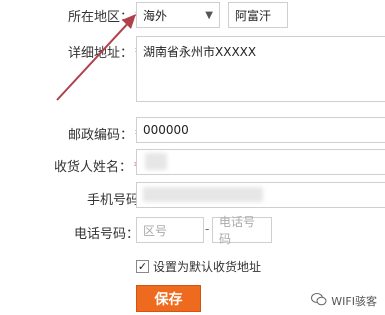 This screenshot has height=315, width=385. I want to click on wechat-icon, so click(319, 301).